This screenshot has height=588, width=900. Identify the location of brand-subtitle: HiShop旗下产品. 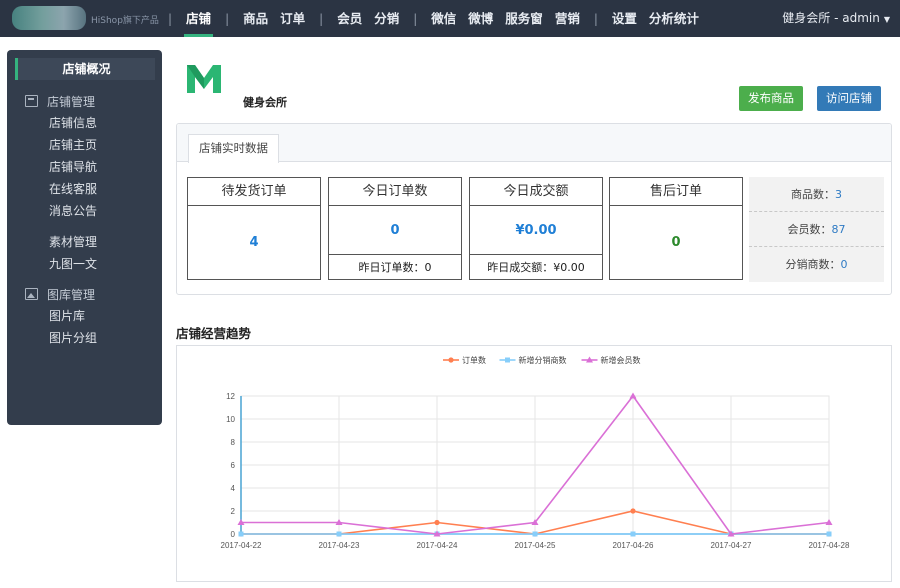
(125, 21).